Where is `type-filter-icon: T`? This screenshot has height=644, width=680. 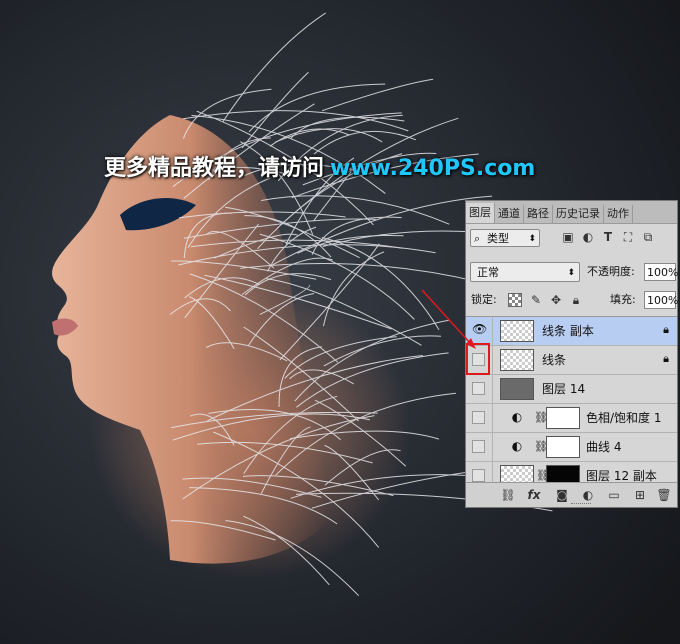
type-filter-icon: T is located at coordinates (608, 237).